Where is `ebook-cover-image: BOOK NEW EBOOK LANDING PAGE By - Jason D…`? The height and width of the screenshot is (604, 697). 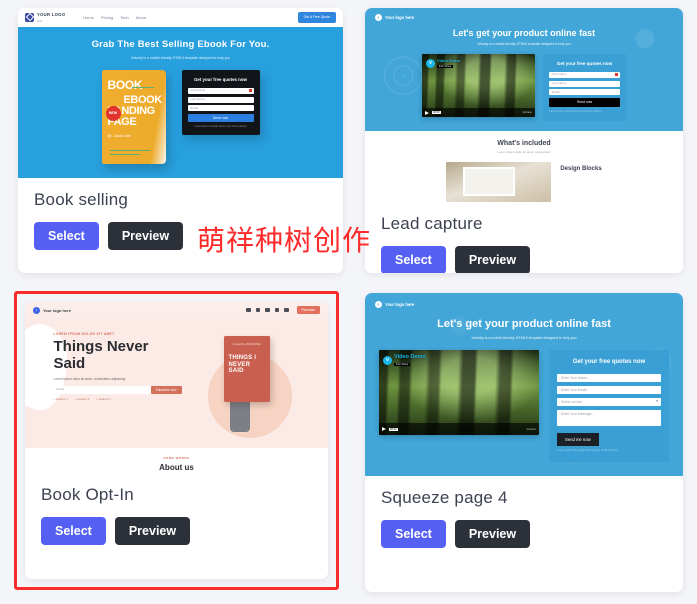 ebook-cover-image: BOOK NEW EBOOK LANDING PAGE By - Jason D… is located at coordinates (133, 117).